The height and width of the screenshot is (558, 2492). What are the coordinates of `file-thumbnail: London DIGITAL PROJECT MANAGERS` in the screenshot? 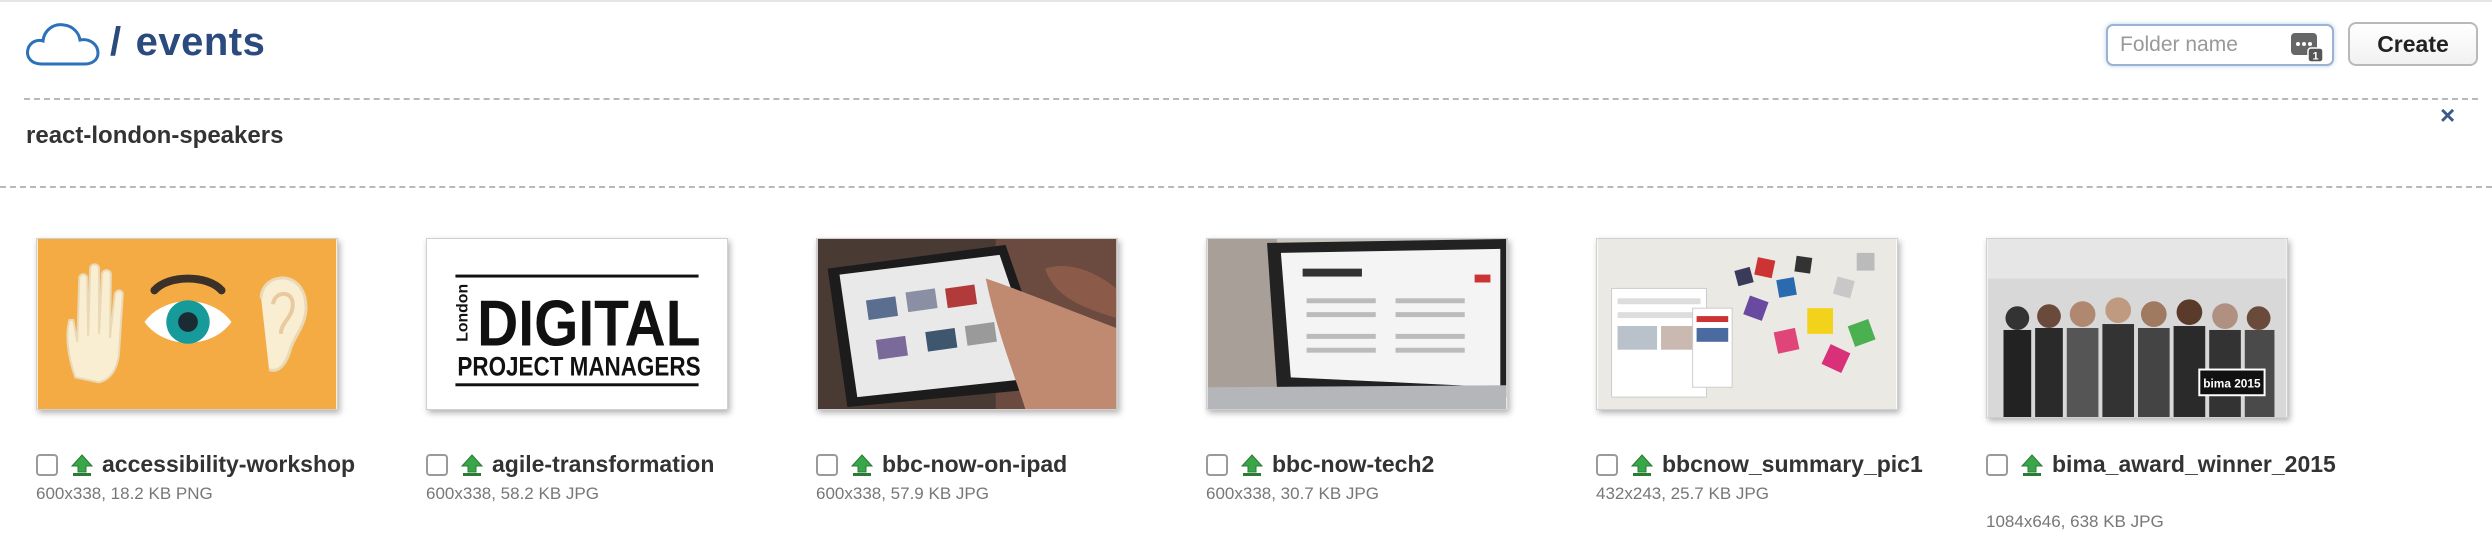 It's located at (577, 324).